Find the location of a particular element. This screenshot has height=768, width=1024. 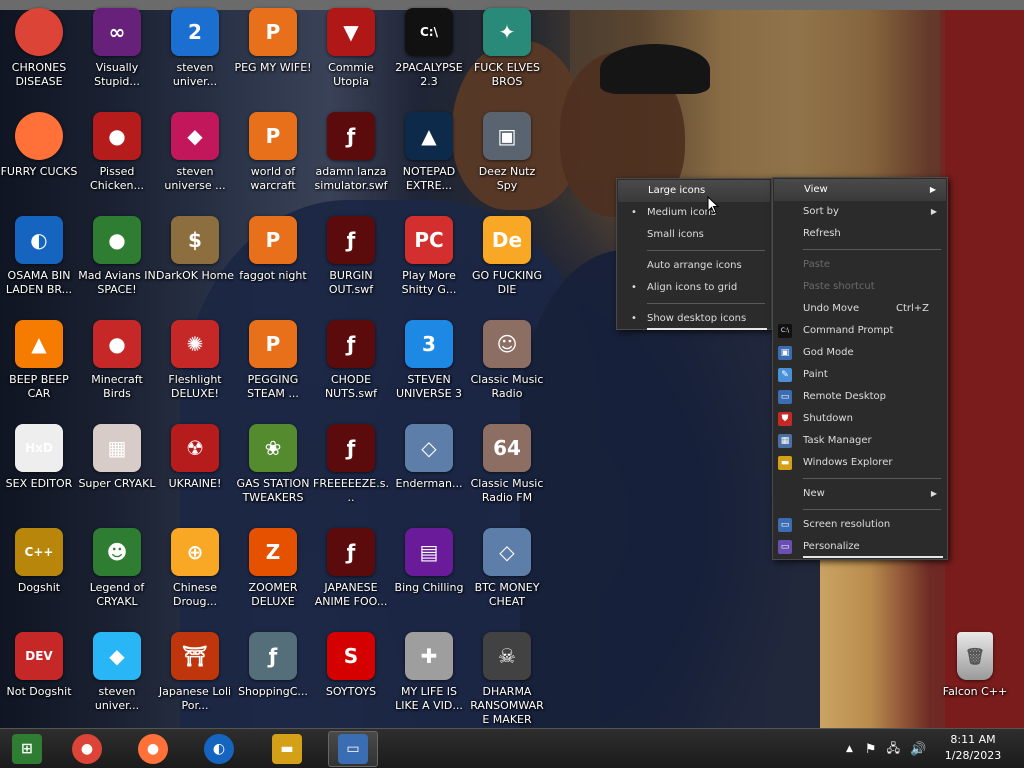

desktop-icon: ✺ Fleshlight DELUXE! is located at coordinates (195, 370).